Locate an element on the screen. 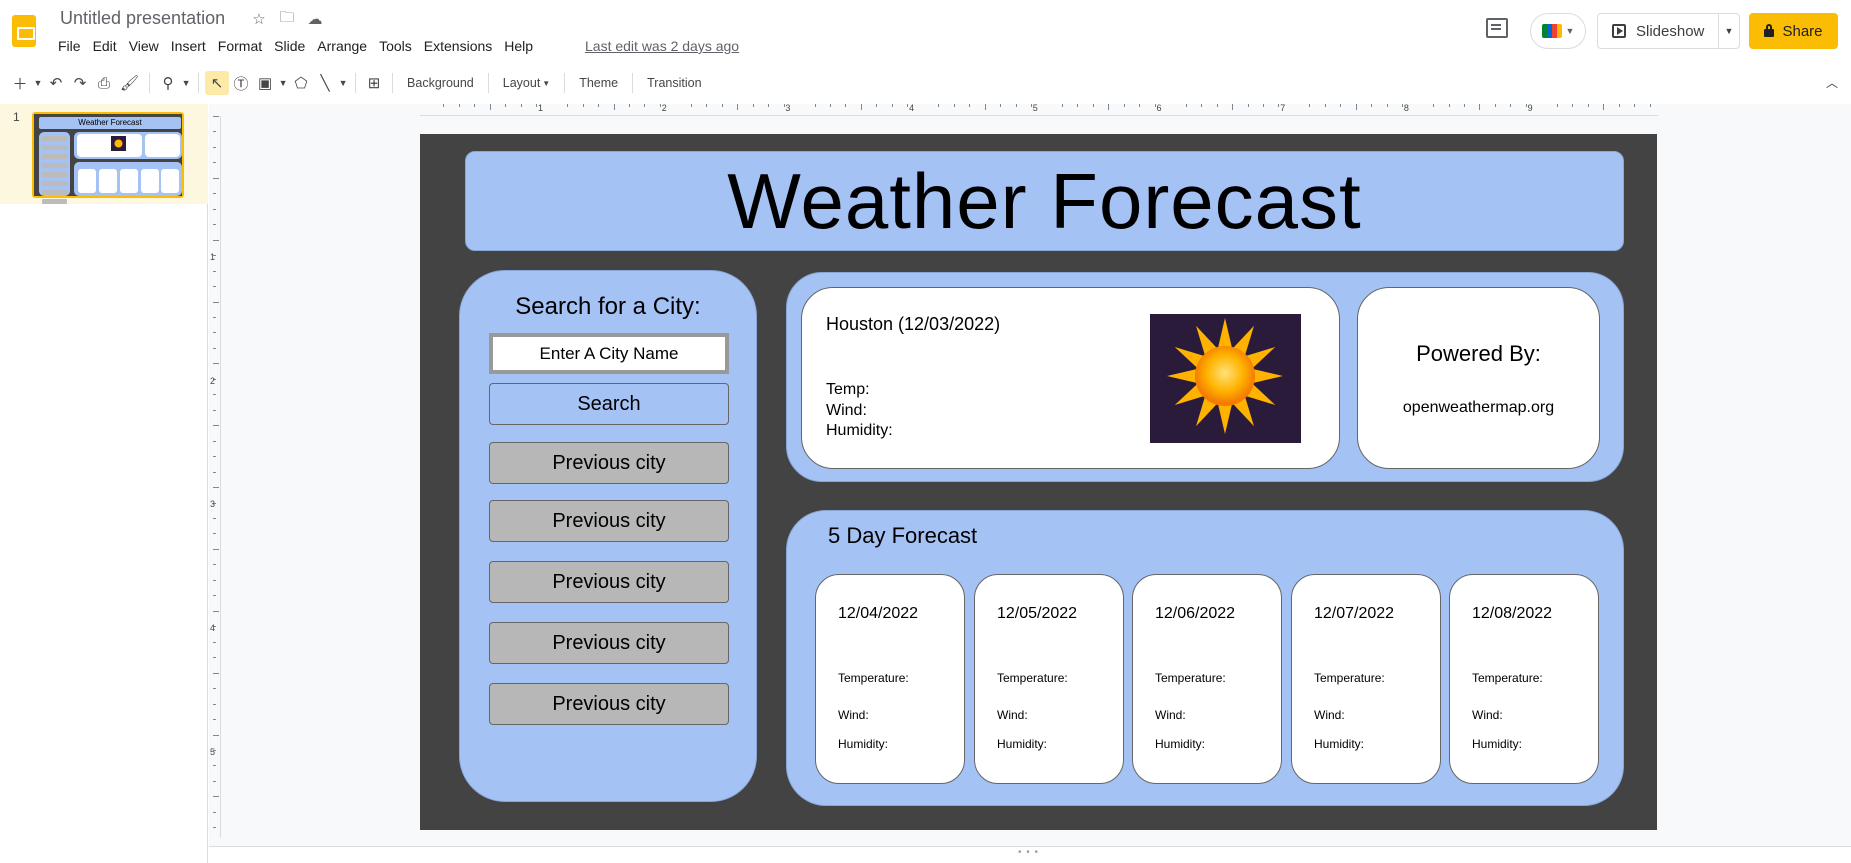 The image size is (1851, 863). city-date: Houston (12/03/2022) is located at coordinates (913, 324).